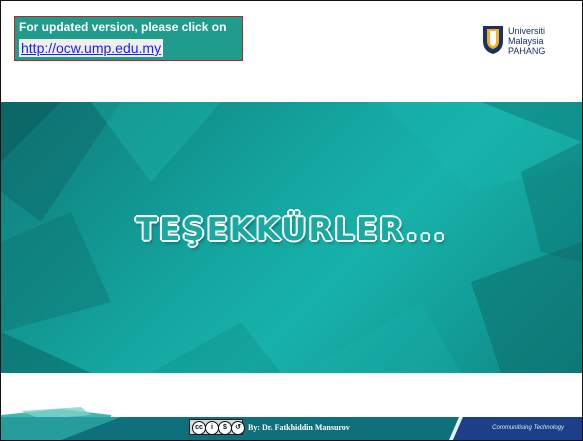  I want to click on university-logo: Universiti Malaysia PAHANG, so click(522, 42).